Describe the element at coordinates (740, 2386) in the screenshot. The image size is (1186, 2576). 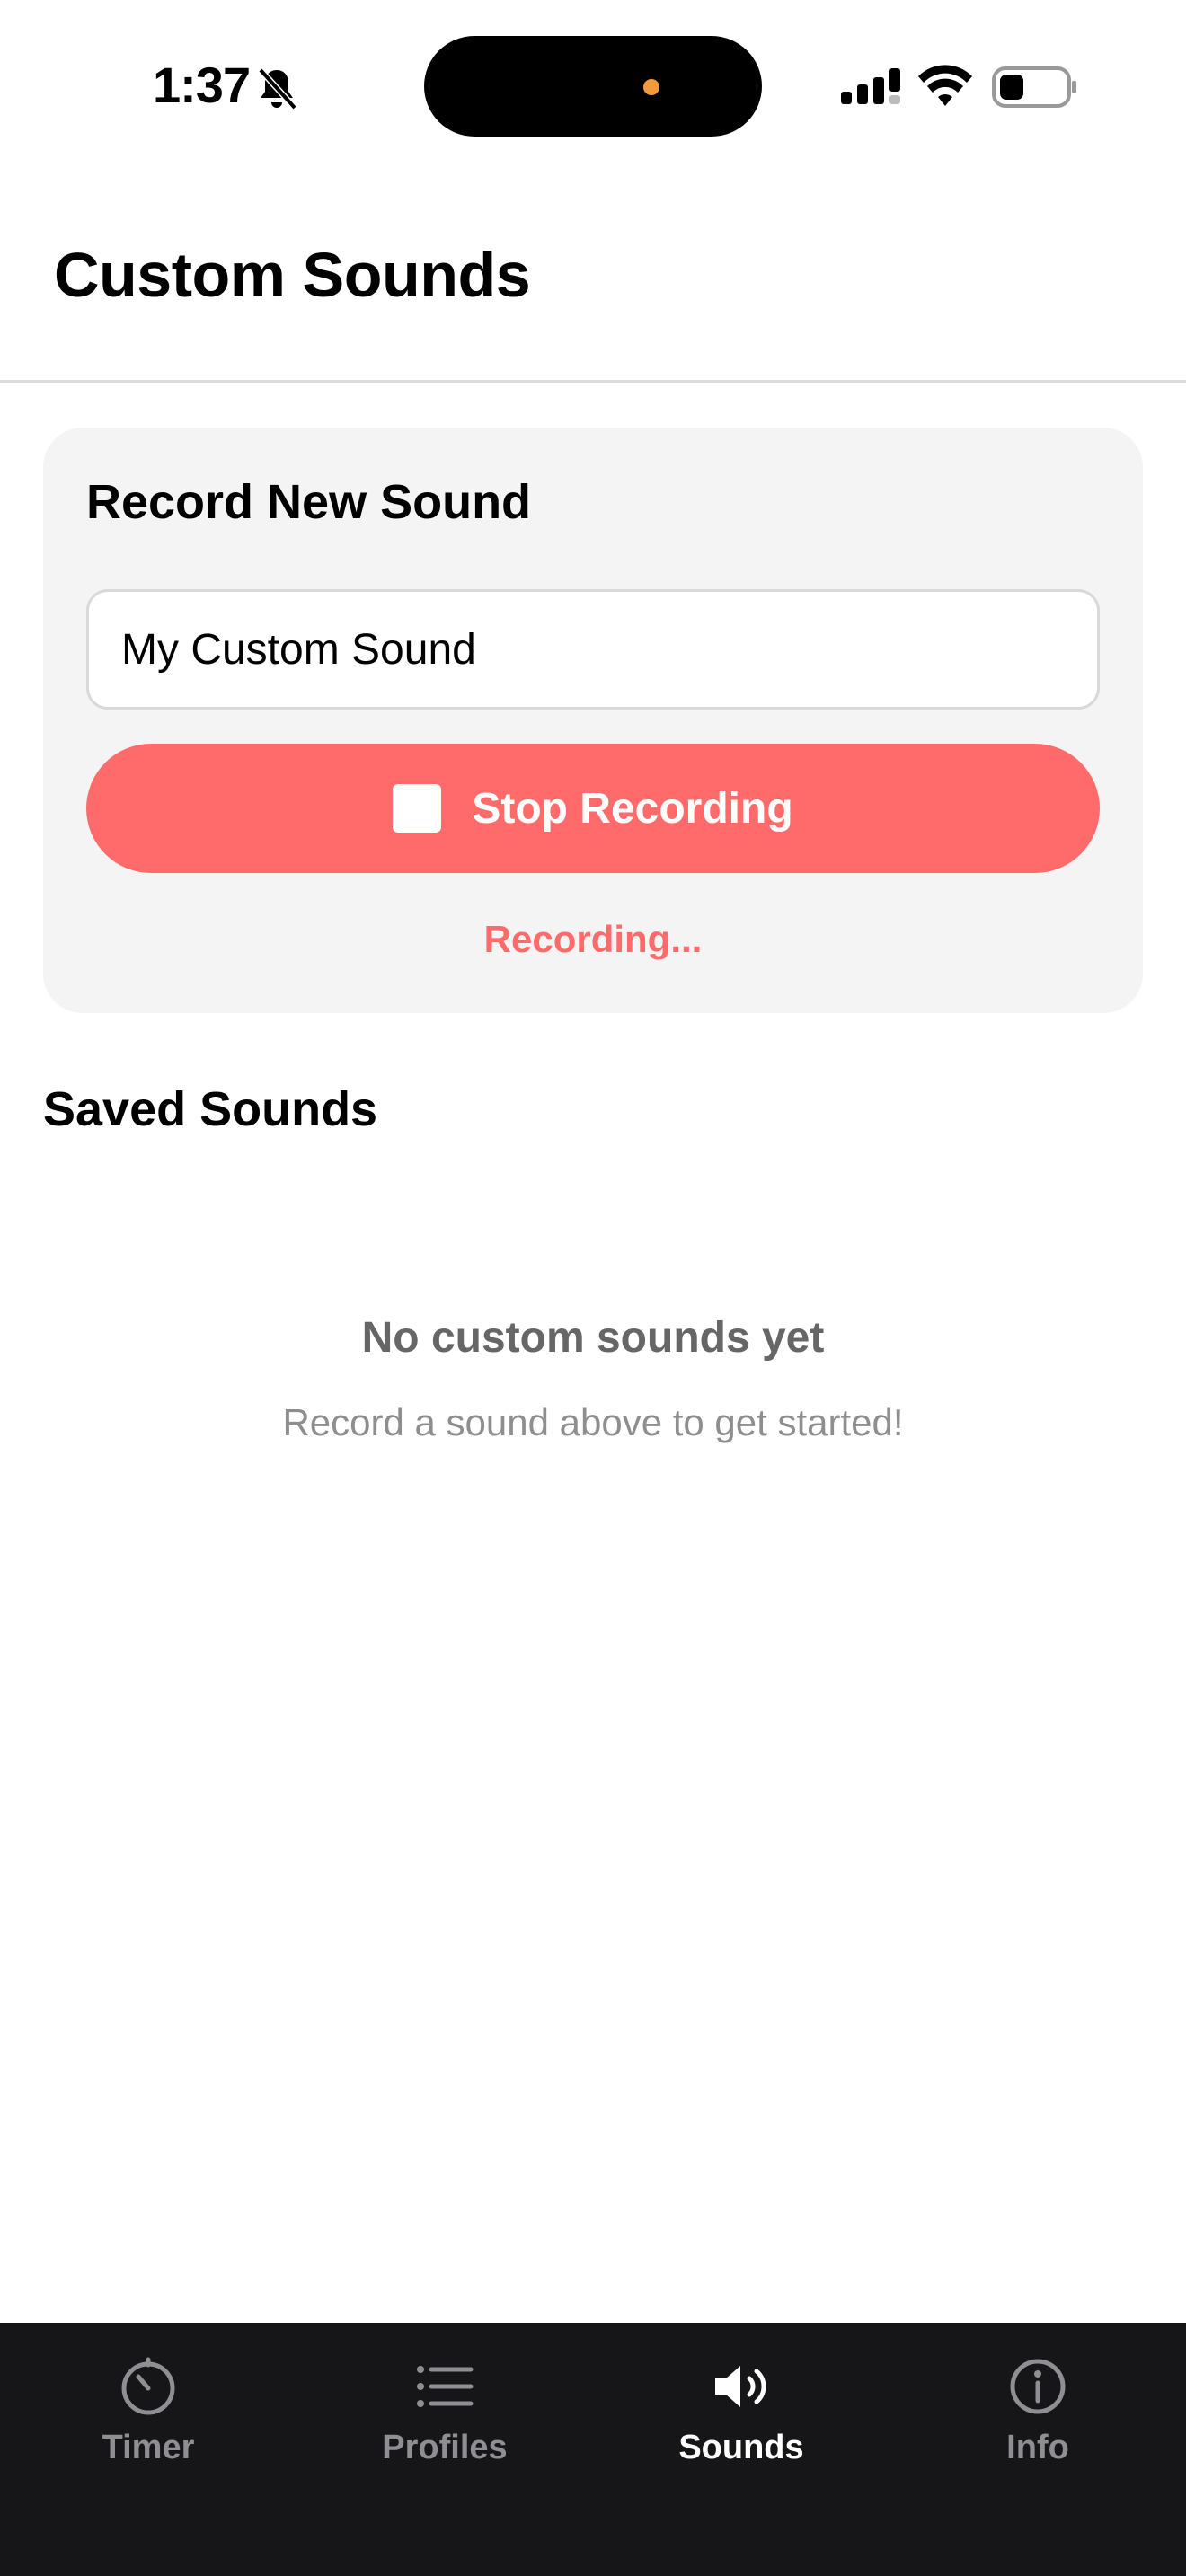
I see `speaker-icon` at that location.